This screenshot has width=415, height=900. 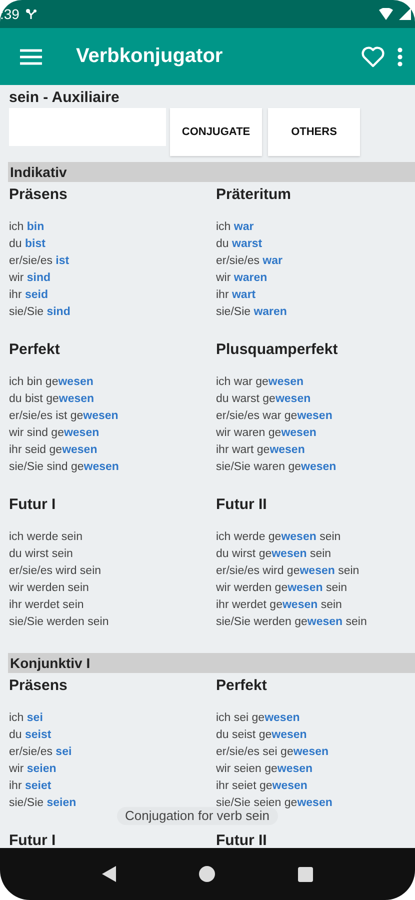 I want to click on heart-icon, so click(x=373, y=57).